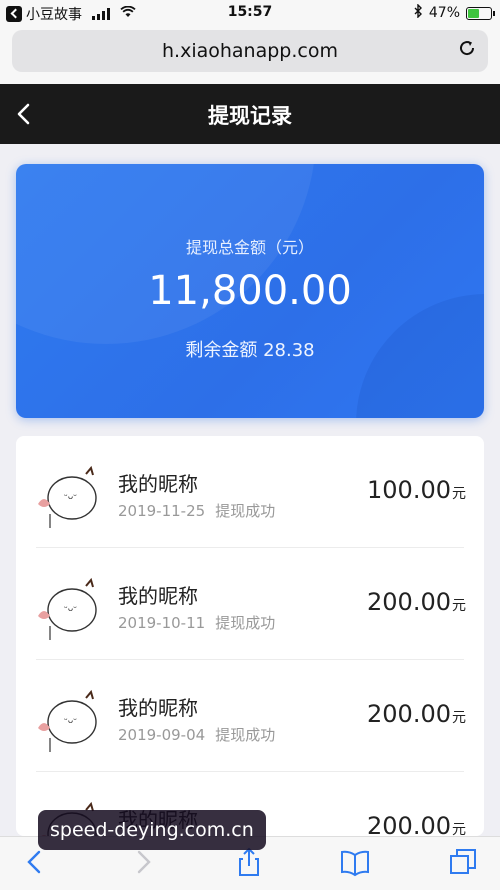 Image resolution: width=500 pixels, height=890 pixels. Describe the element at coordinates (250, 716) in the screenshot. I see `list-item: ᵕᴗᵕ 我的昵称 2019-09-04 提现成功 200.00元` at that location.